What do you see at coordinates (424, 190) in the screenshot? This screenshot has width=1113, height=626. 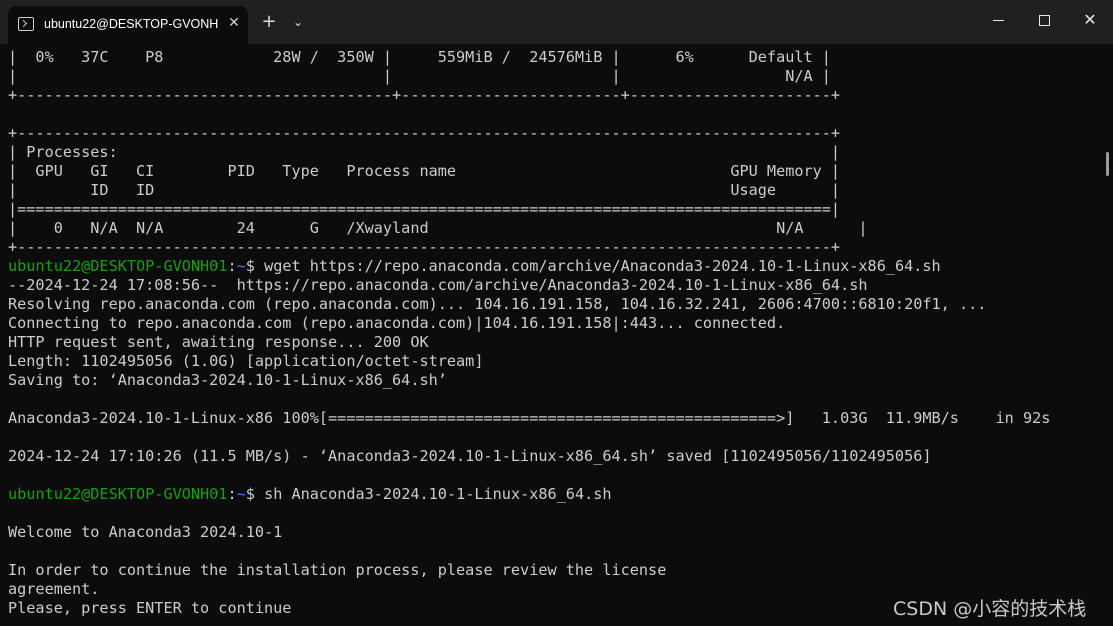 I see `terminal-line: | ID ID Usage |` at bounding box center [424, 190].